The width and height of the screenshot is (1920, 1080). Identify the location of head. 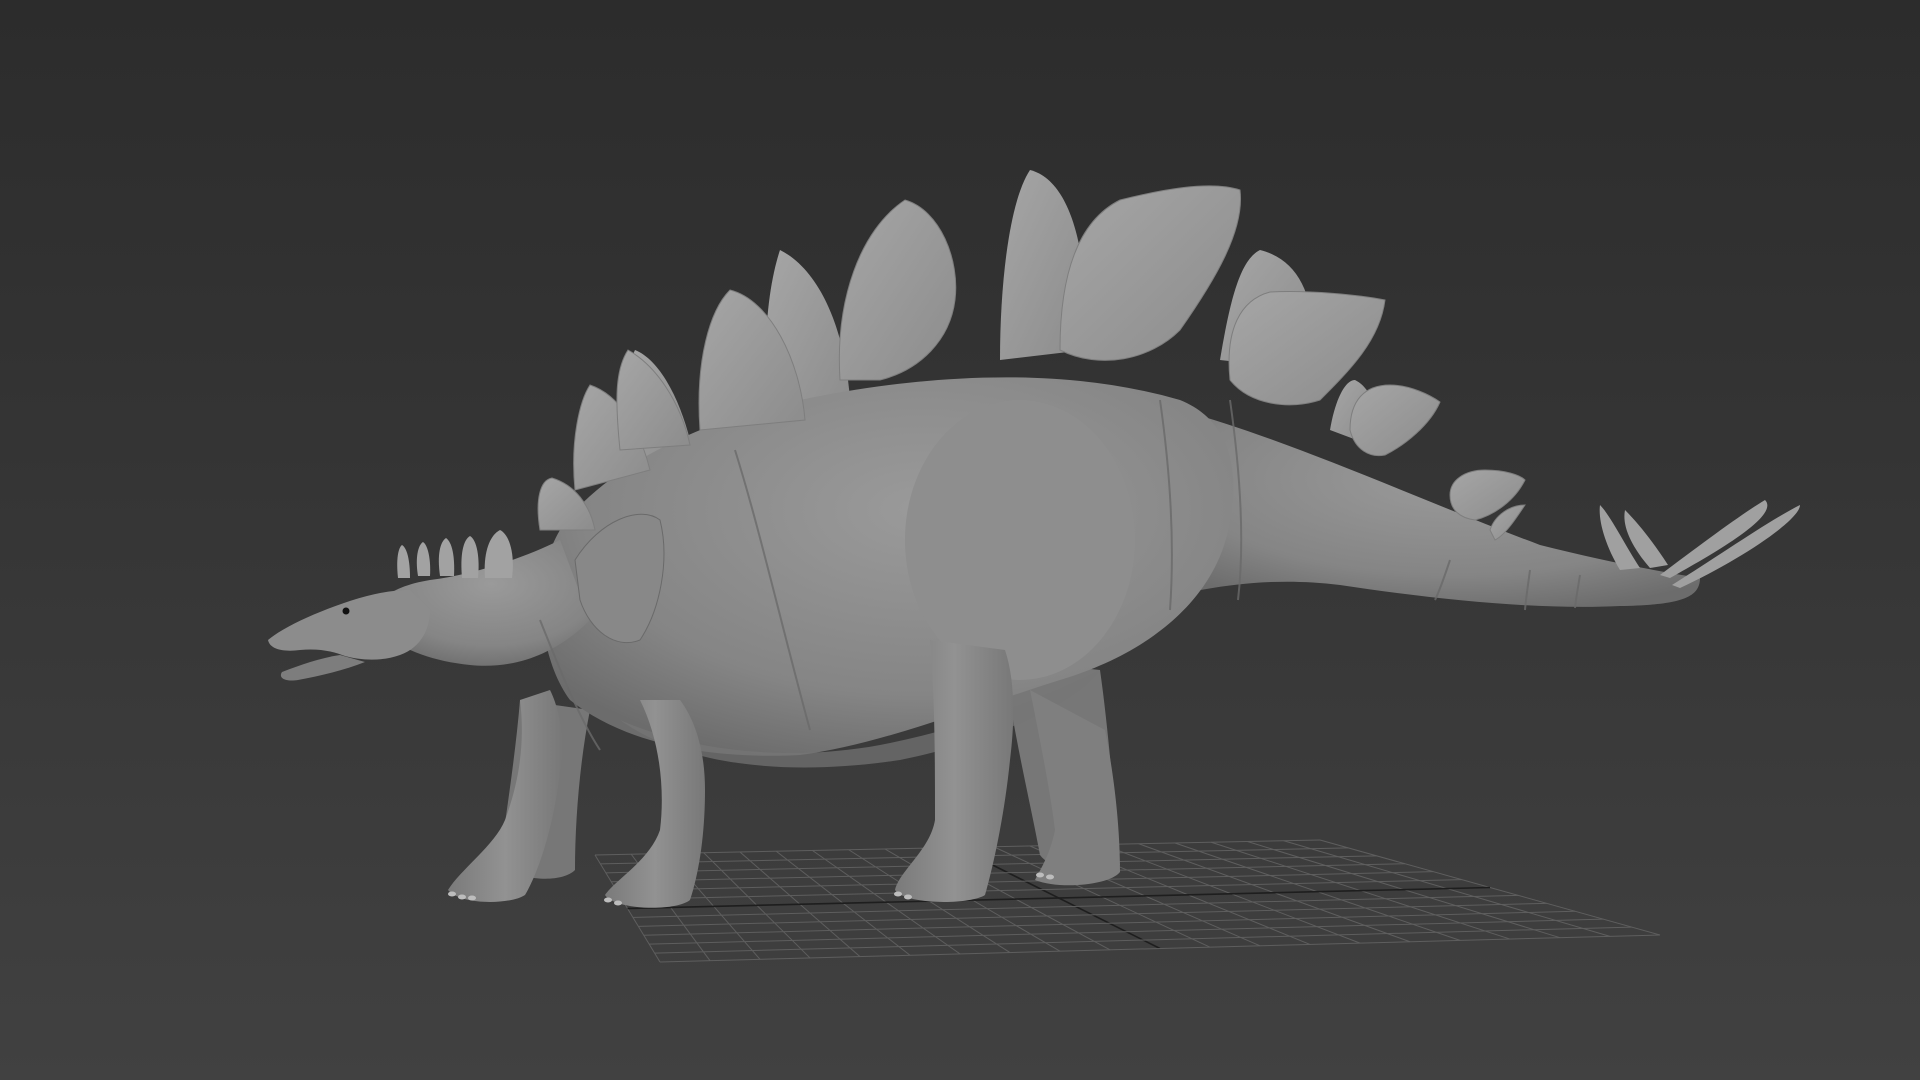
(349, 625).